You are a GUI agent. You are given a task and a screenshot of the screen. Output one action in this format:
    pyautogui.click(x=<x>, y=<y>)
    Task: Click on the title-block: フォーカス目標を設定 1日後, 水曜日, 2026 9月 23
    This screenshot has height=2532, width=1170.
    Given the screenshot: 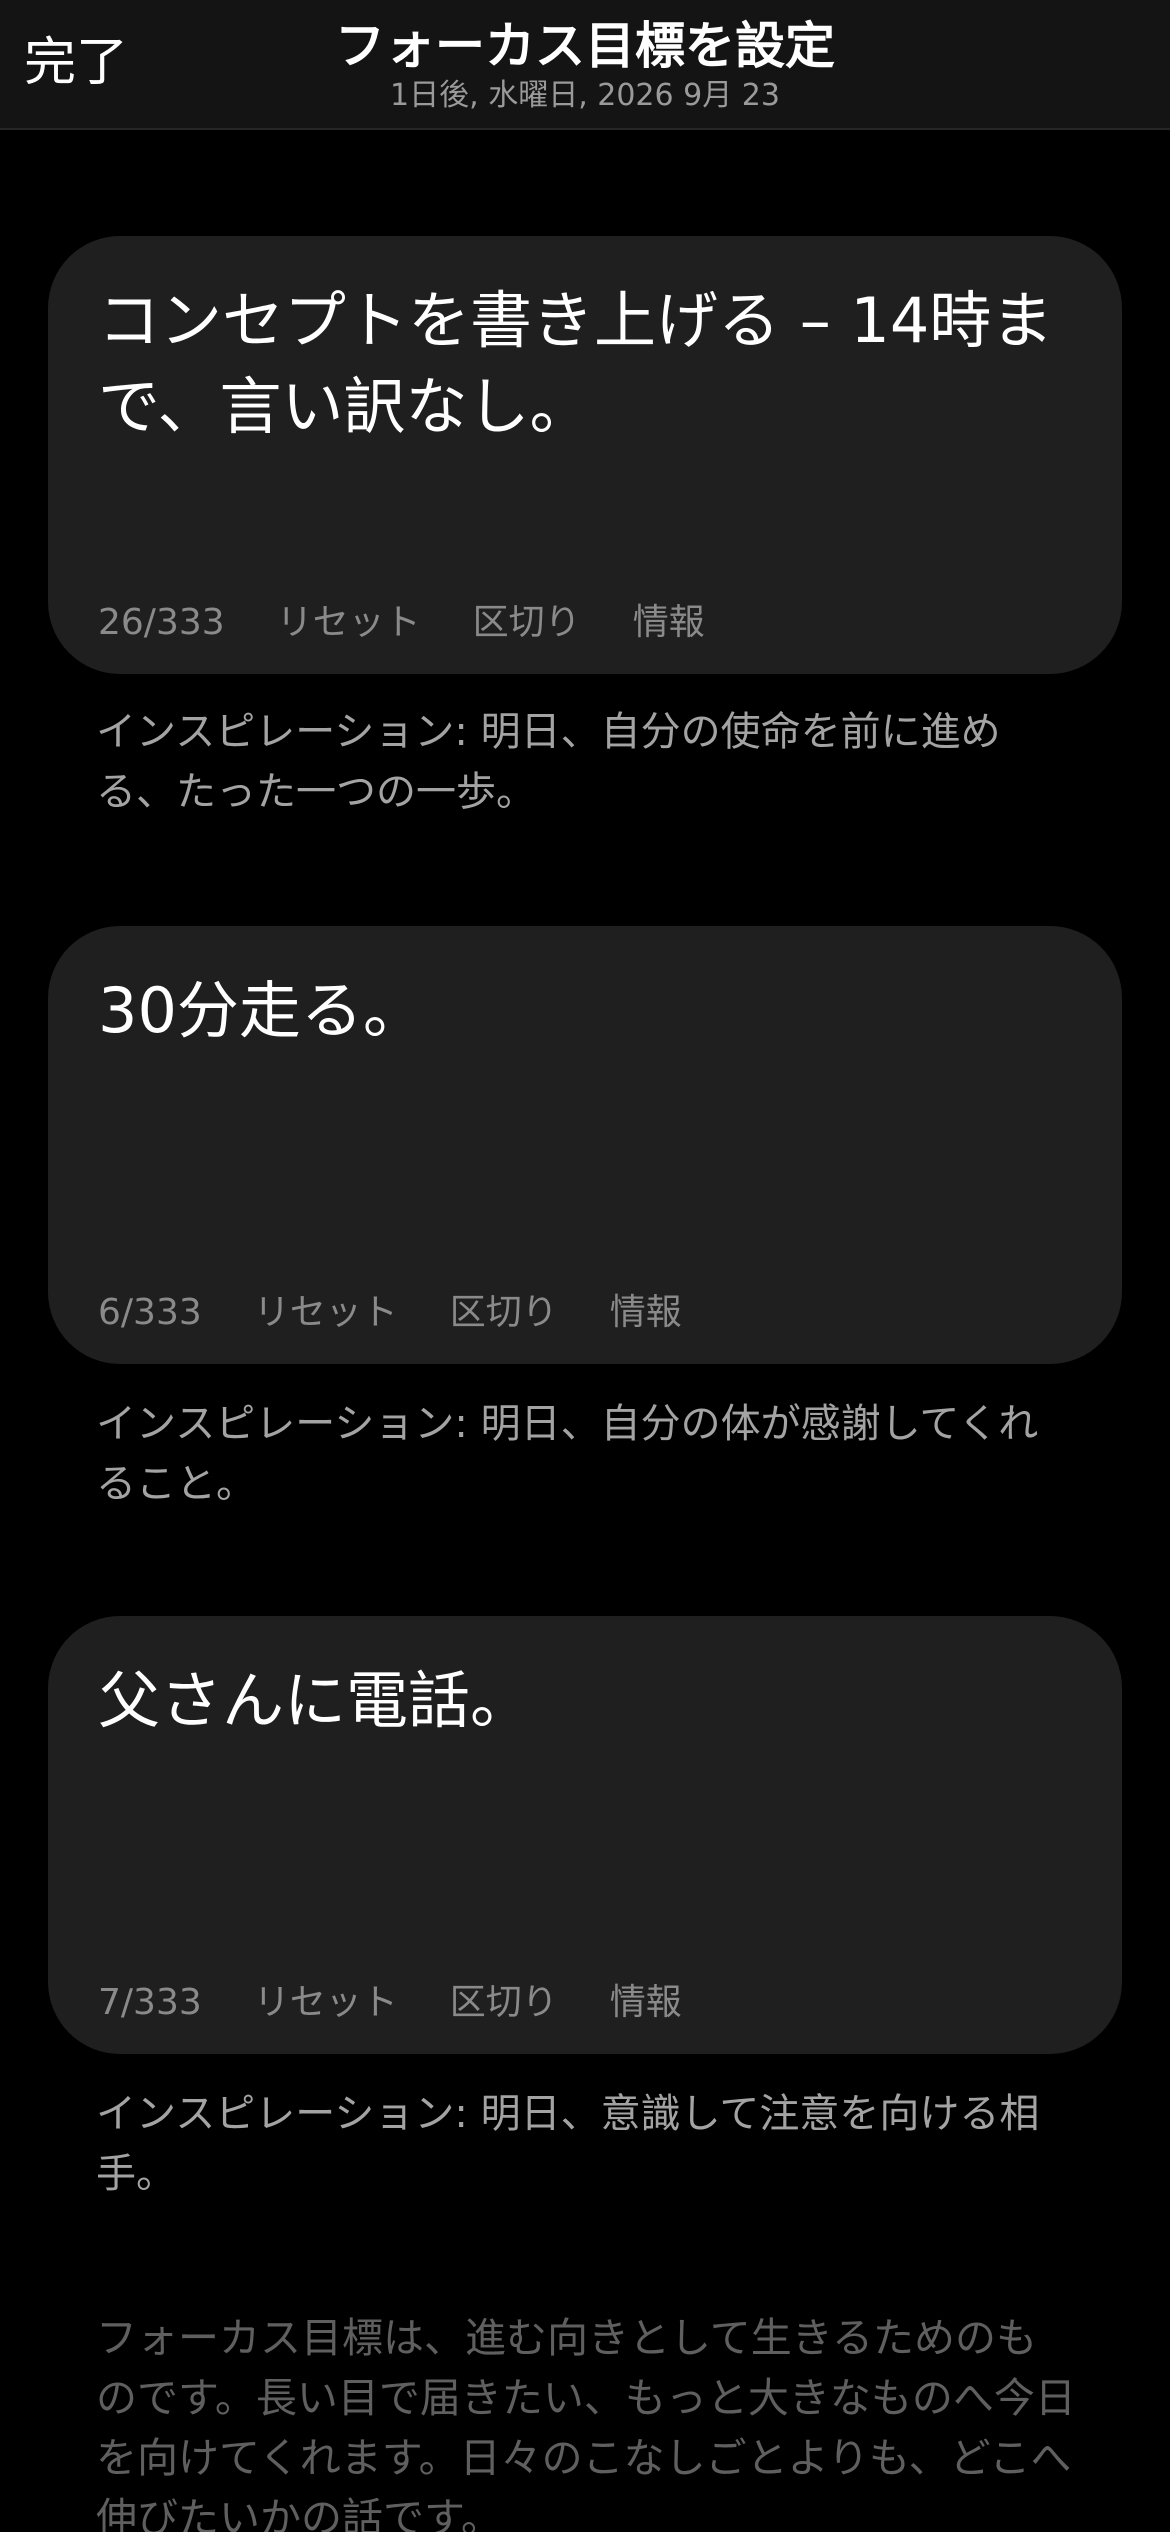 What is the action you would take?
    pyautogui.click(x=585, y=64)
    